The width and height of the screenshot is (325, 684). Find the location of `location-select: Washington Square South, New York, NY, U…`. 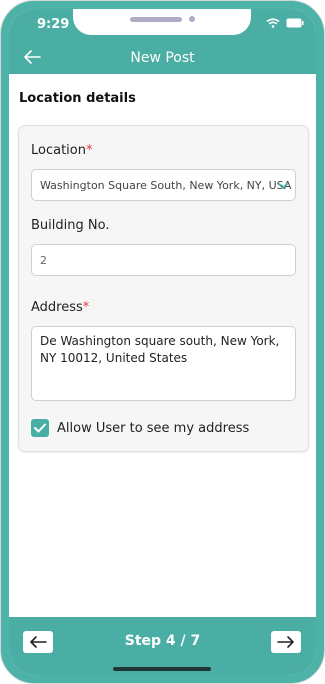

location-select: Washington Square South, New York, NY, U… is located at coordinates (163, 185).